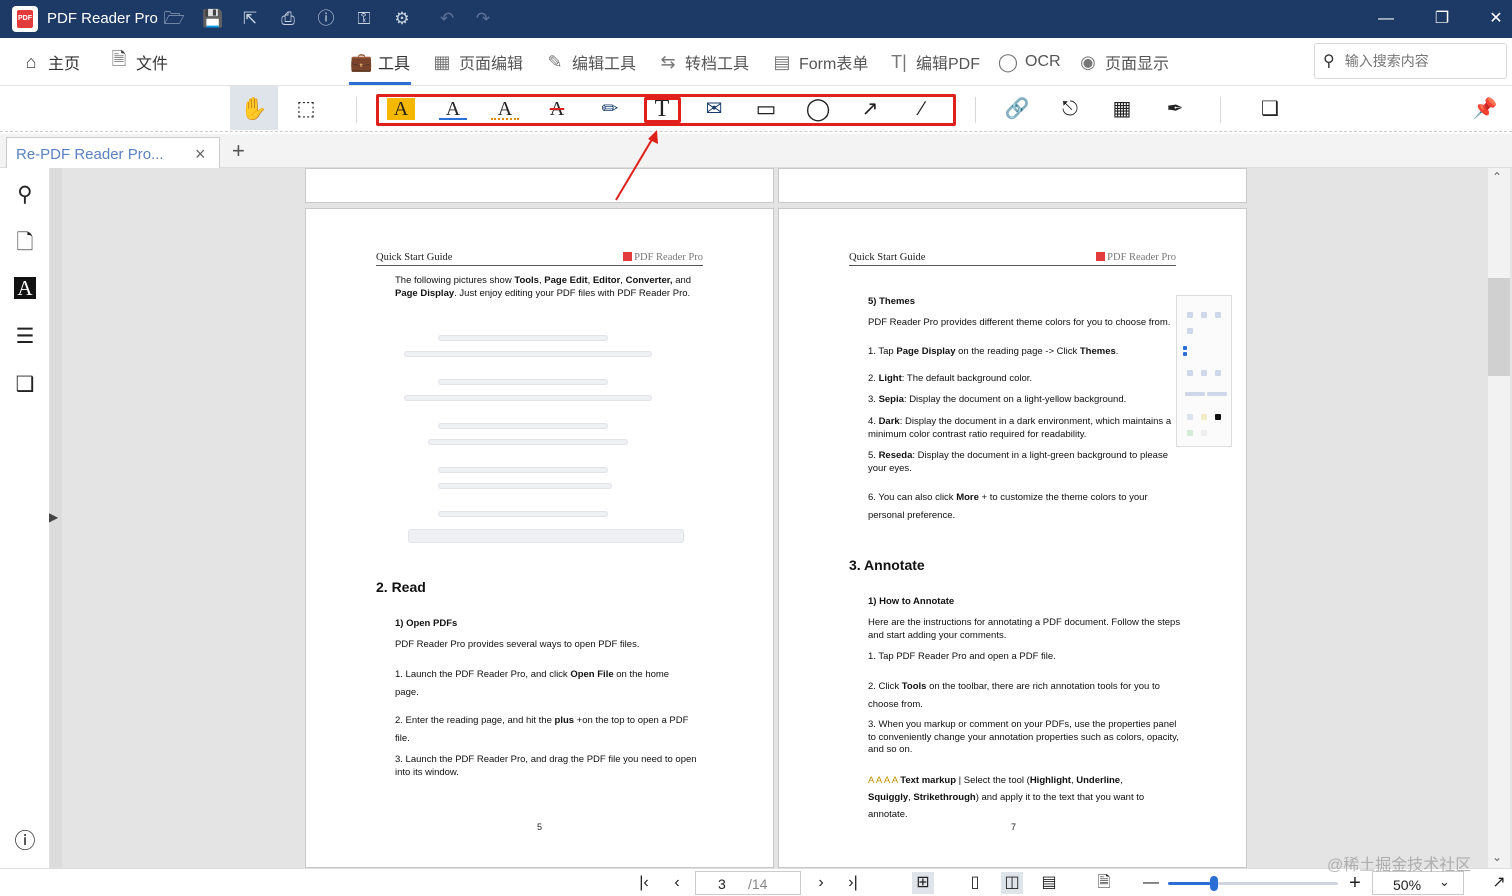  What do you see at coordinates (1049, 883) in the screenshot?
I see `continuous-scroll-icon: ▤` at bounding box center [1049, 883].